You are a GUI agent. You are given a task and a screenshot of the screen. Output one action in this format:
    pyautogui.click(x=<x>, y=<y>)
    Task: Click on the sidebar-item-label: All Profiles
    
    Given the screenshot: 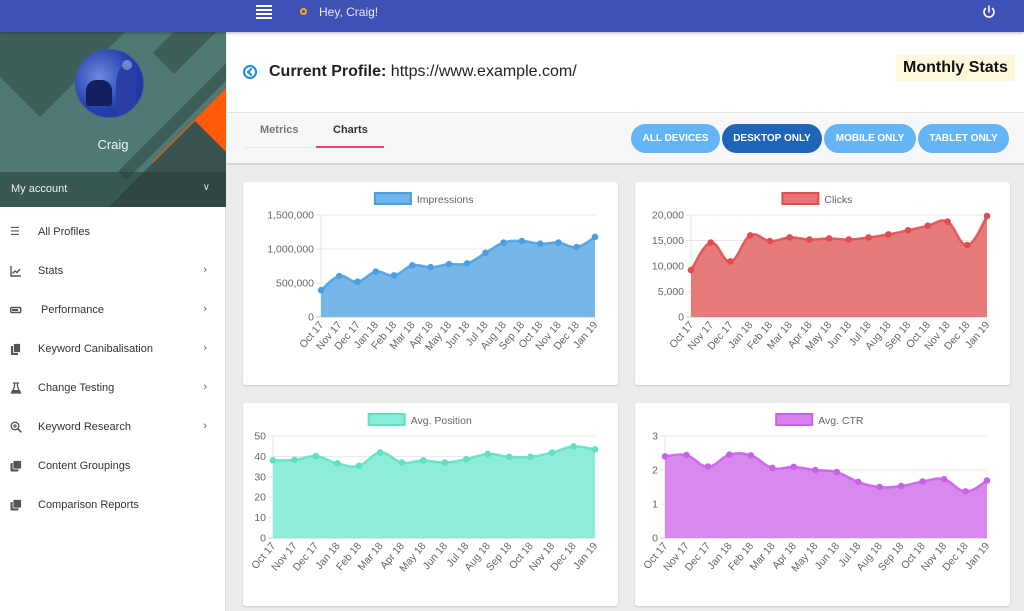 What is the action you would take?
    pyautogui.click(x=64, y=232)
    